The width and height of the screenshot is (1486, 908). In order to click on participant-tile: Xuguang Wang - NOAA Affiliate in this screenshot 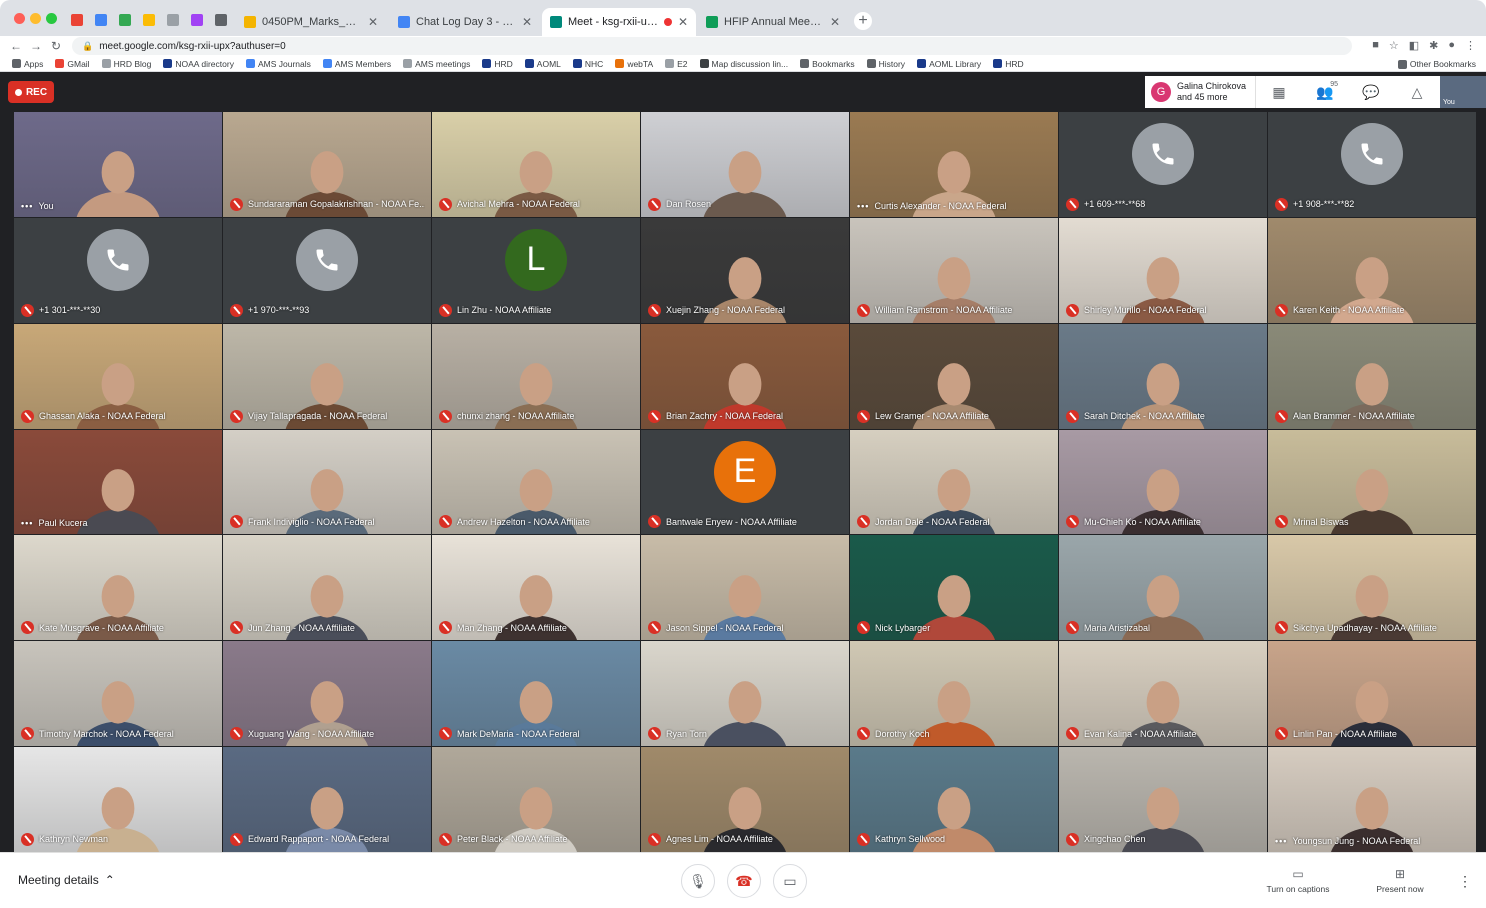, I will do `click(327, 694)`.